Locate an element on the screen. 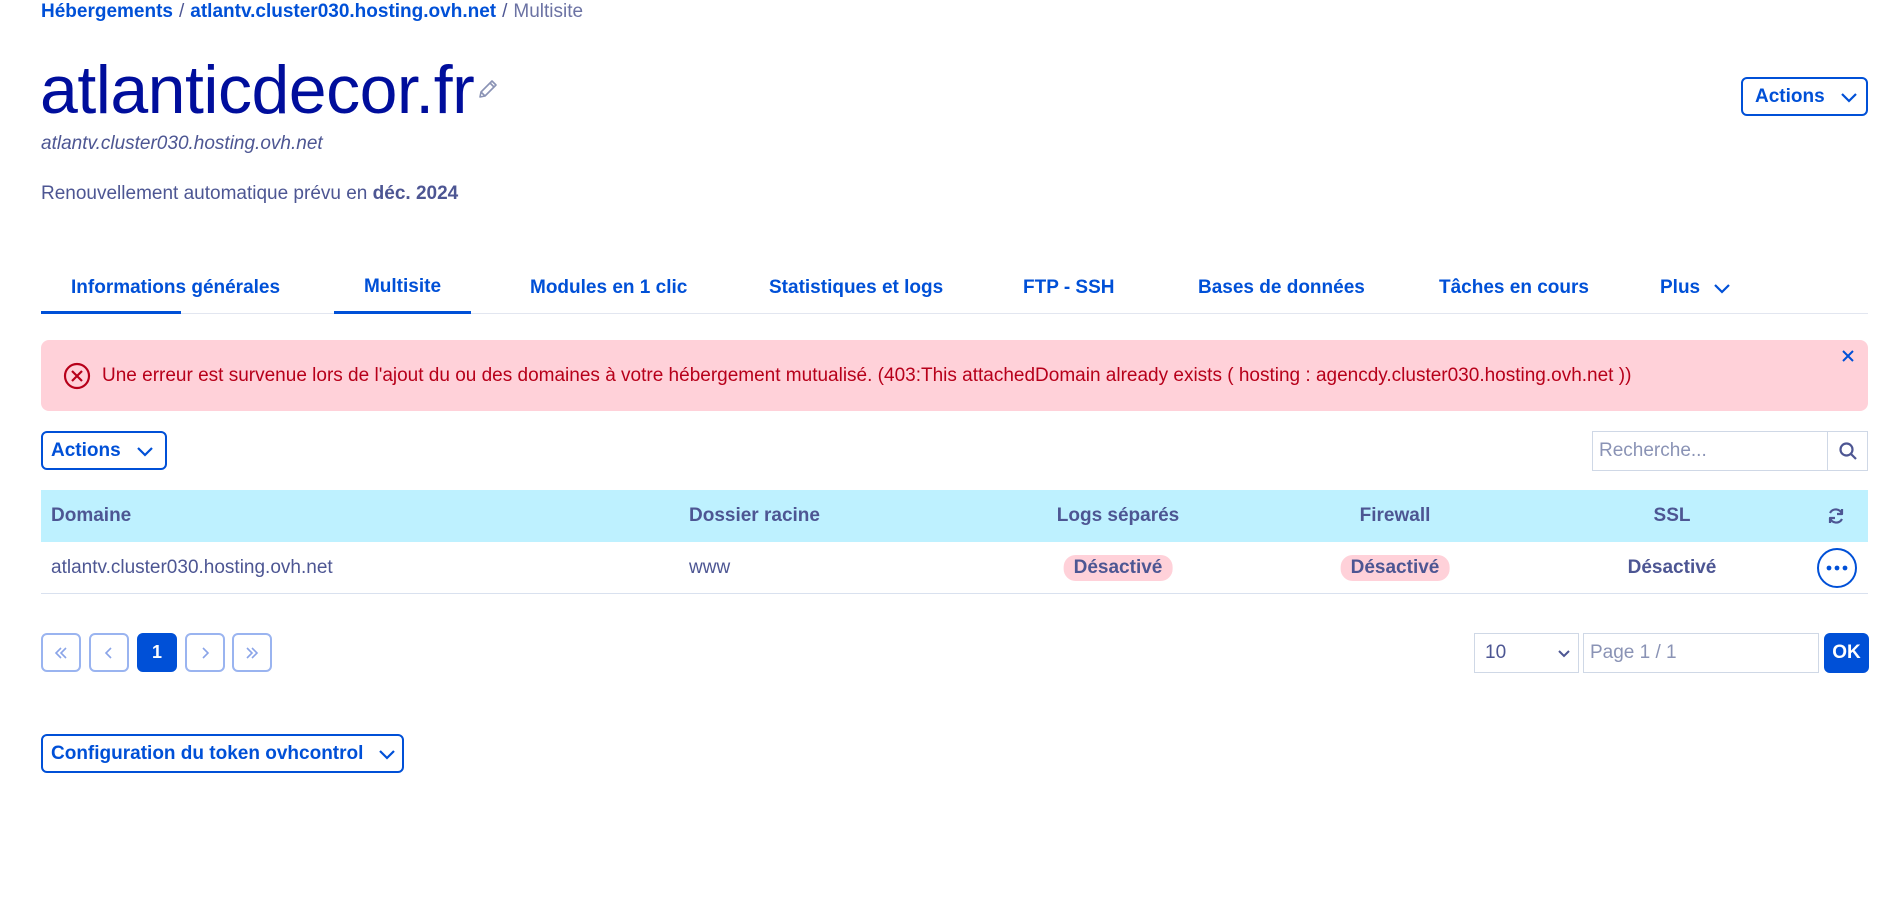 The image size is (1892, 922). header-actions-label: Actions is located at coordinates (1790, 96).